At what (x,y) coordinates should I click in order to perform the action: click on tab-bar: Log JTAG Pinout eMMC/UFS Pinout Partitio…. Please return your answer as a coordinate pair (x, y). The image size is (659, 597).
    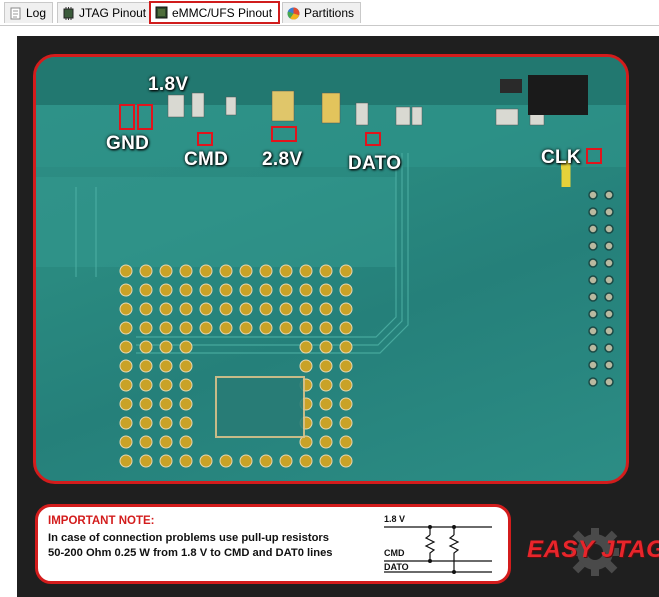
    Looking at the image, I should click on (329, 13).